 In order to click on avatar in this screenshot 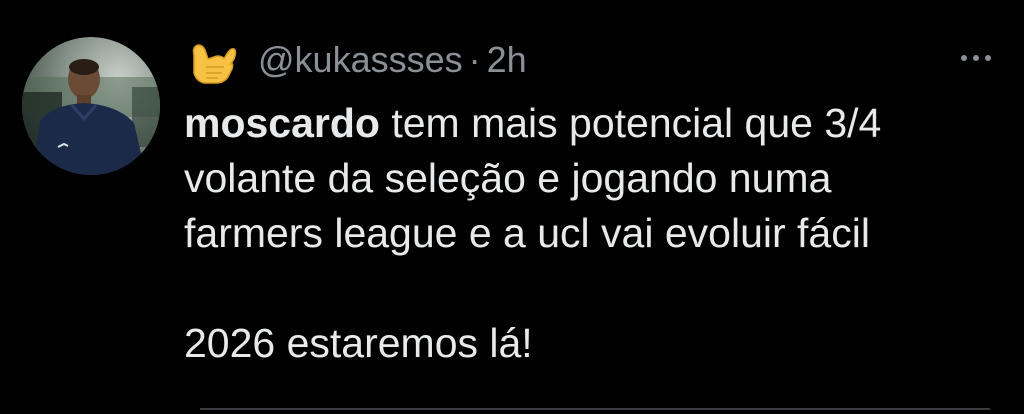, I will do `click(91, 106)`.